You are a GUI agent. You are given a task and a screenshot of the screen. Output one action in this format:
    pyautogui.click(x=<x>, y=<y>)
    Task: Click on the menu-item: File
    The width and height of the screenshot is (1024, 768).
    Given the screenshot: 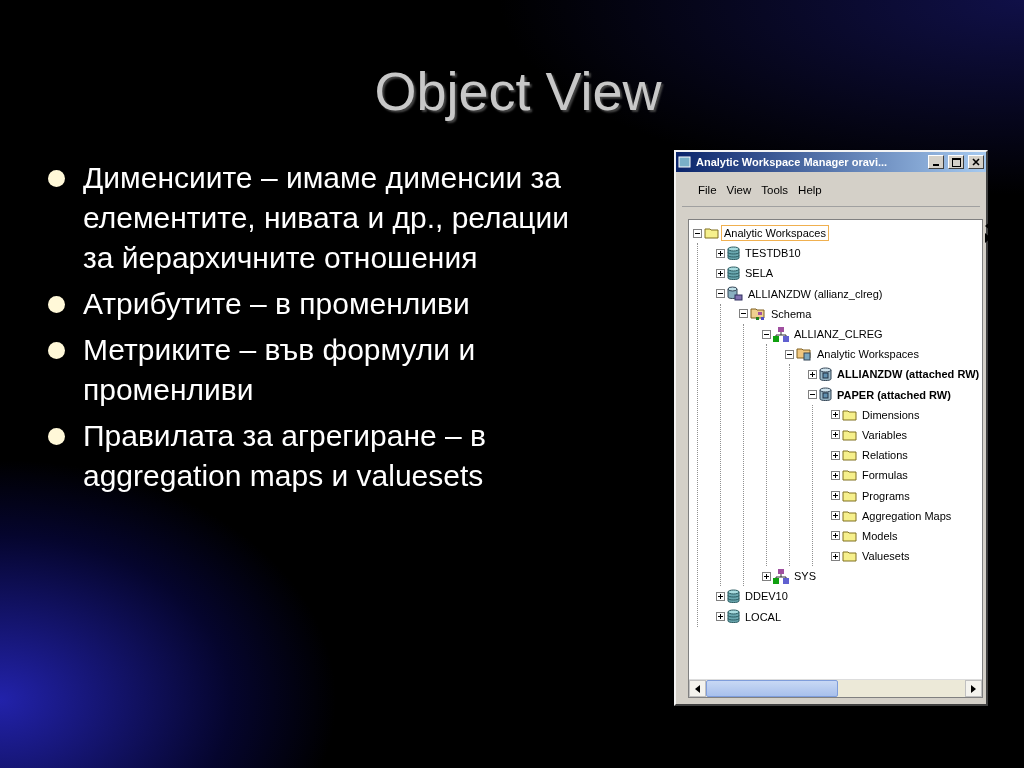 What is the action you would take?
    pyautogui.click(x=707, y=190)
    